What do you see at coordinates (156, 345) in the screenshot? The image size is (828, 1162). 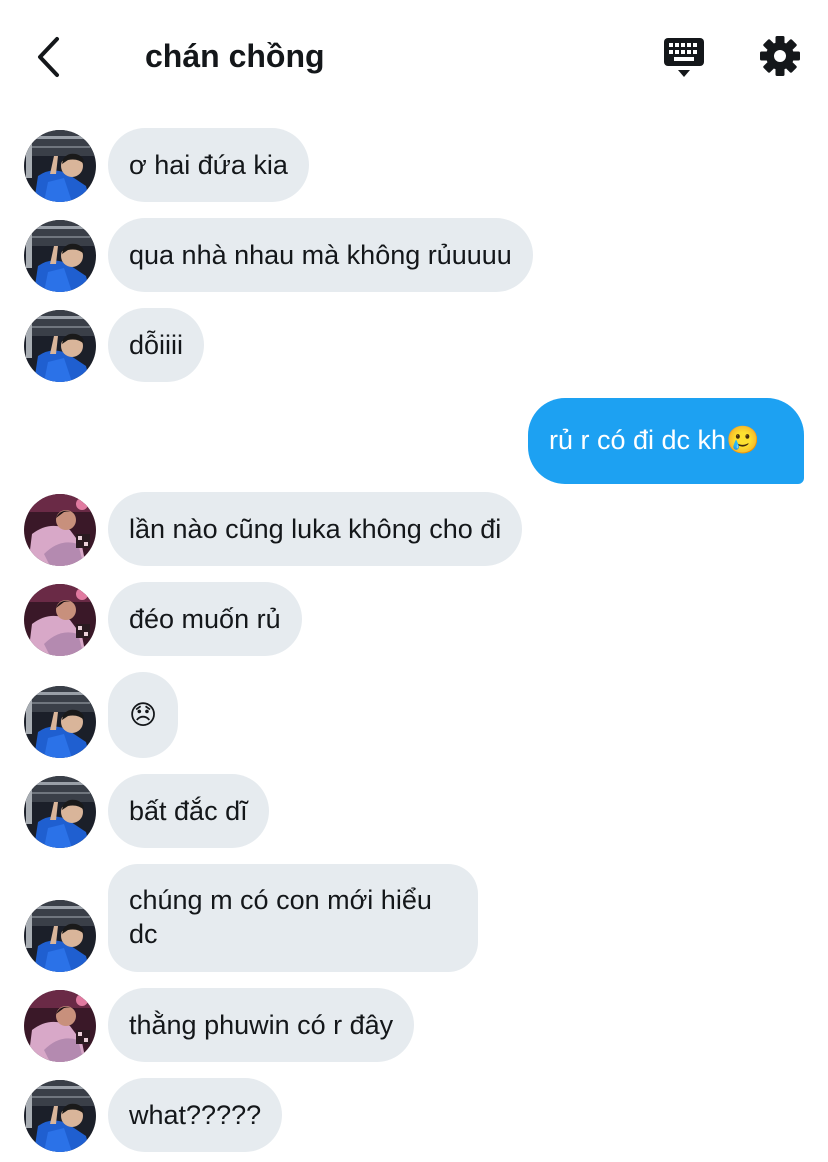 I see `message-bubble: dỗiiii` at bounding box center [156, 345].